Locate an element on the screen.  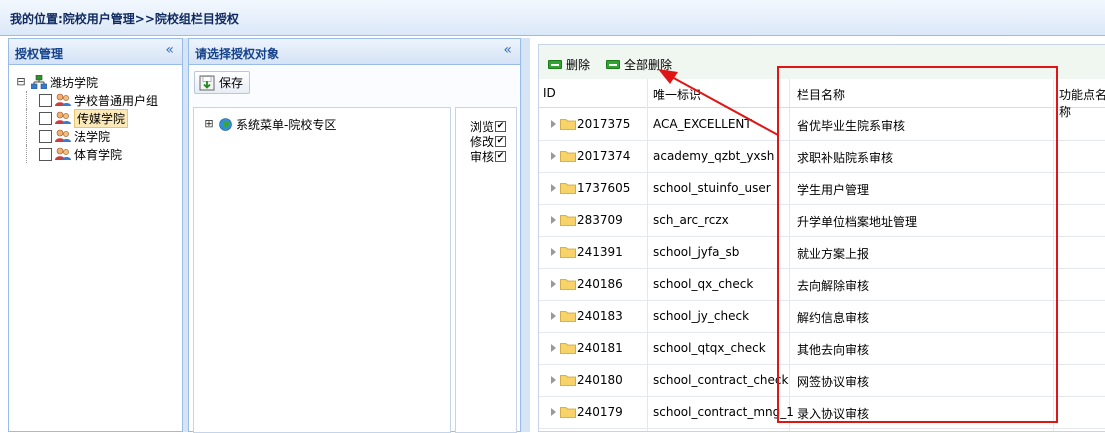
table-row: 2017374 academy_qzbt_yxsh 求职补贴院系审核 is located at coordinates (822, 156).